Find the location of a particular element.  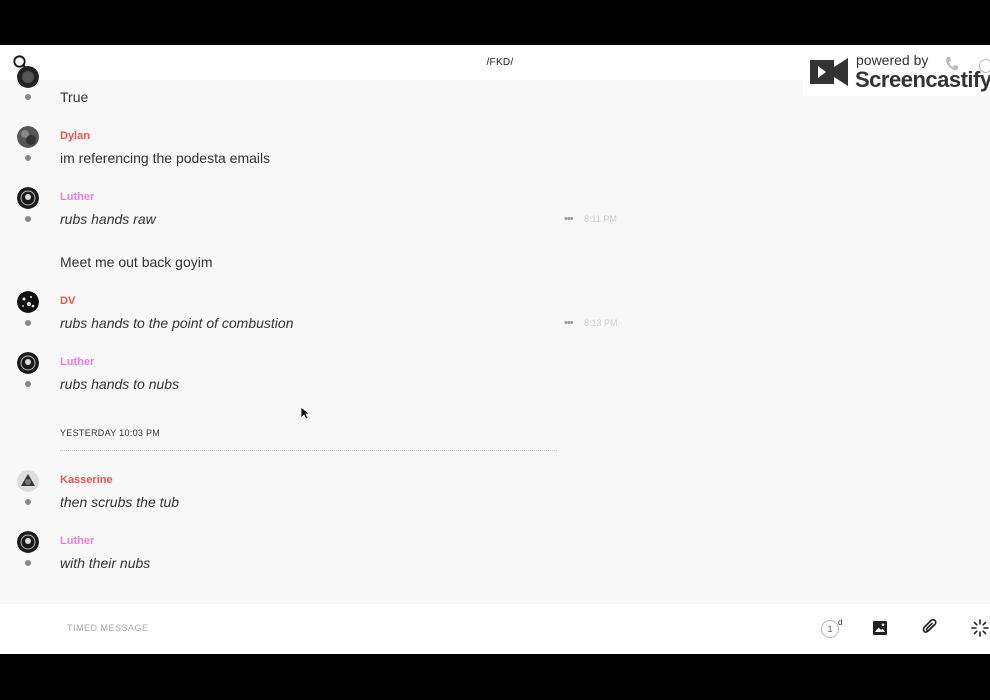

screencastify-logo-icon is located at coordinates (829, 72).